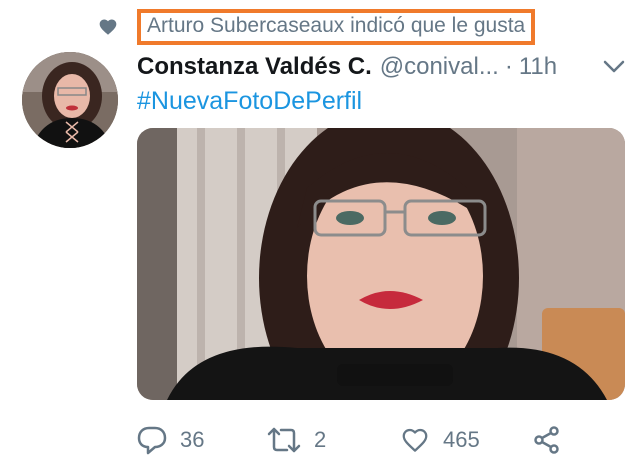 The width and height of the screenshot is (640, 471). What do you see at coordinates (192, 439) in the screenshot?
I see `reply-count: 36` at bounding box center [192, 439].